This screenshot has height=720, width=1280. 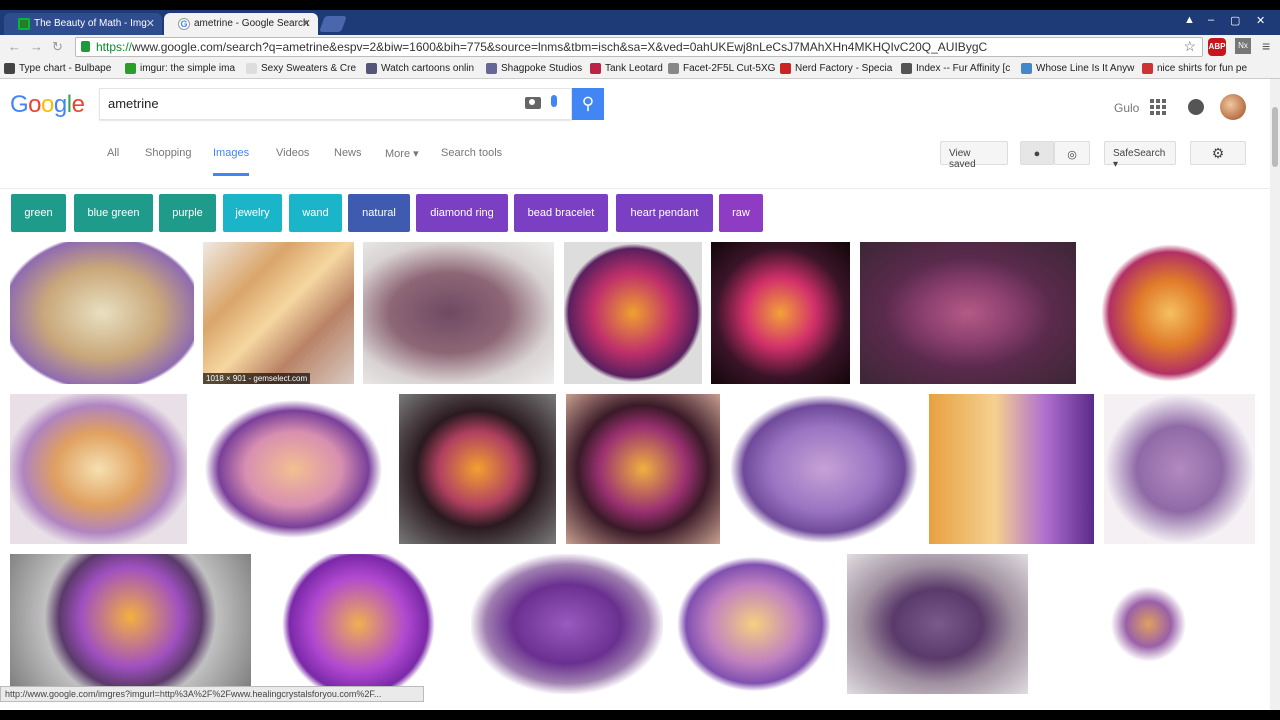 I want to click on tab-all: All, so click(x=113, y=153).